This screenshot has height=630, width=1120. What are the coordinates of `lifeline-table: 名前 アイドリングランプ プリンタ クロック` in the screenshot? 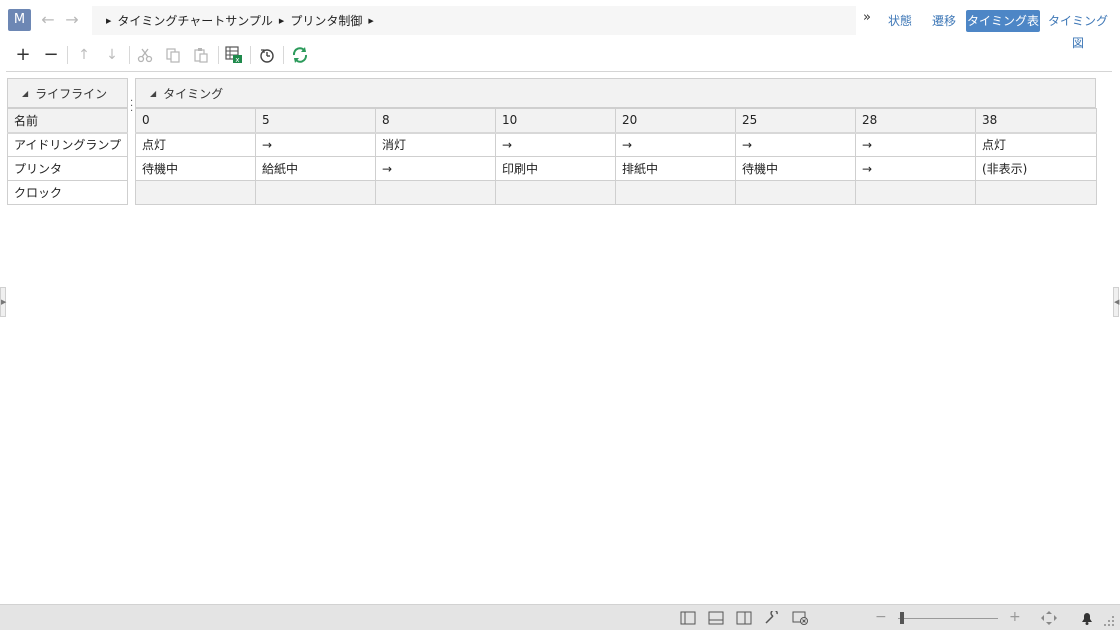 It's located at (67, 156).